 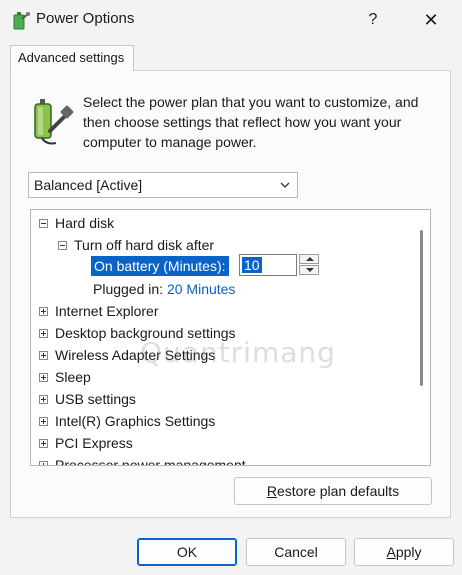 What do you see at coordinates (391, 552) in the screenshot?
I see `apply-mnemonic: A` at bounding box center [391, 552].